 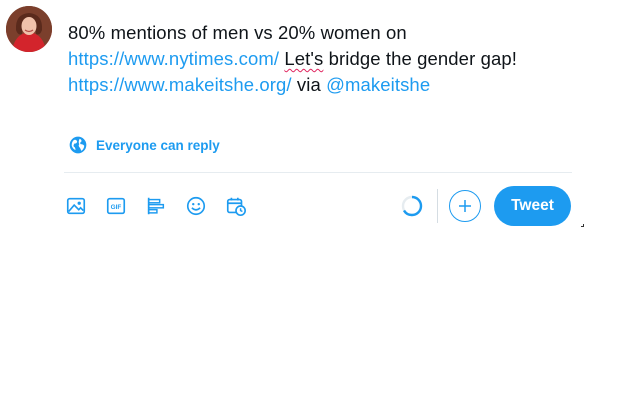 I want to click on poll-button, so click(x=156, y=206).